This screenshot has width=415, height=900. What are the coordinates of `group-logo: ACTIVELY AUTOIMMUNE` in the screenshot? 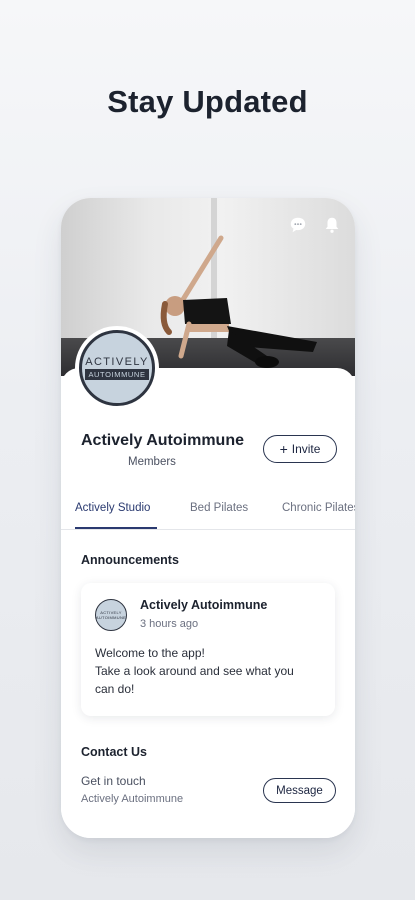 It's located at (117, 368).